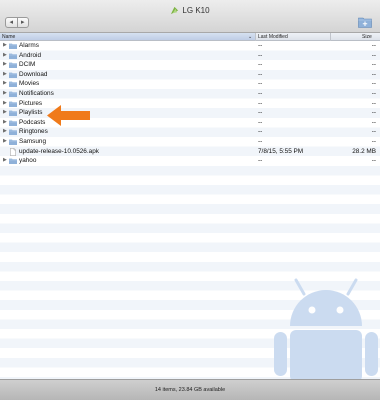 Image resolution: width=380 pixels, height=400 pixels. Describe the element at coordinates (190, 84) in the screenshot. I see `list-item: ▶ Movies -- --` at that location.